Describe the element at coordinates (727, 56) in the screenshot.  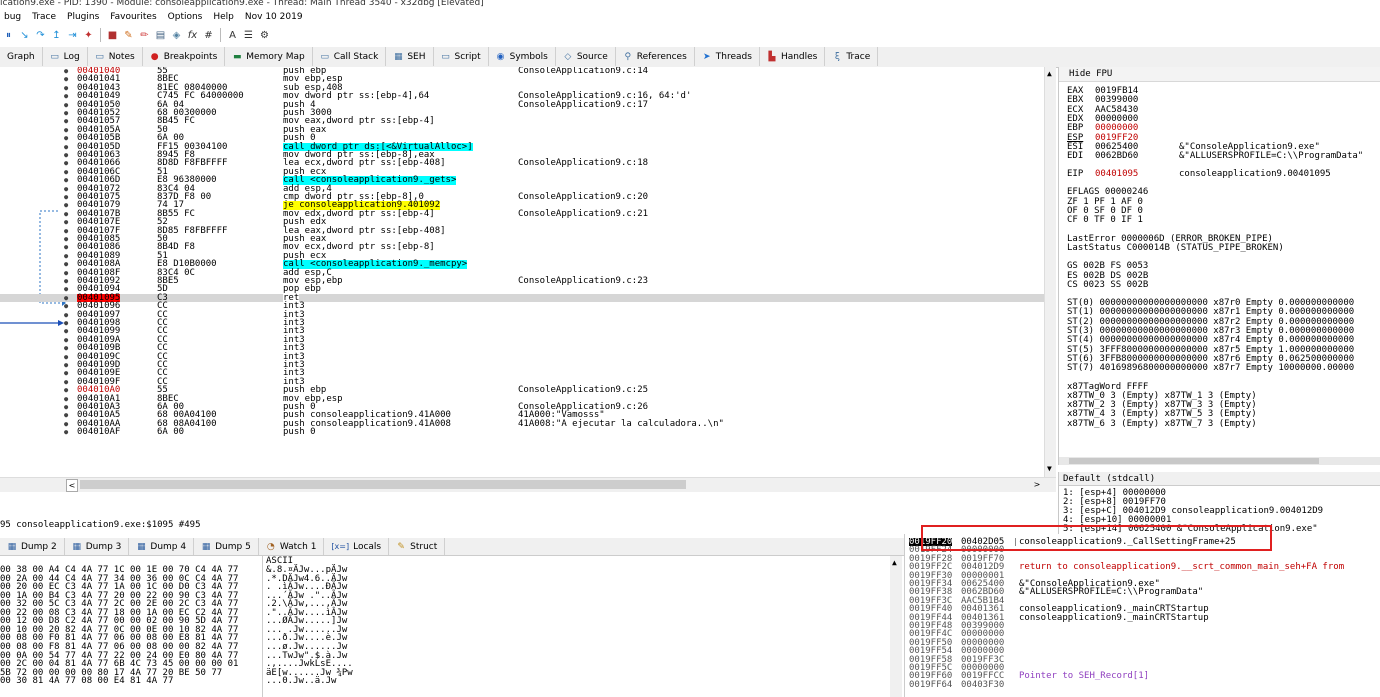
I see `tab-threads: ➤ Threads` at that location.